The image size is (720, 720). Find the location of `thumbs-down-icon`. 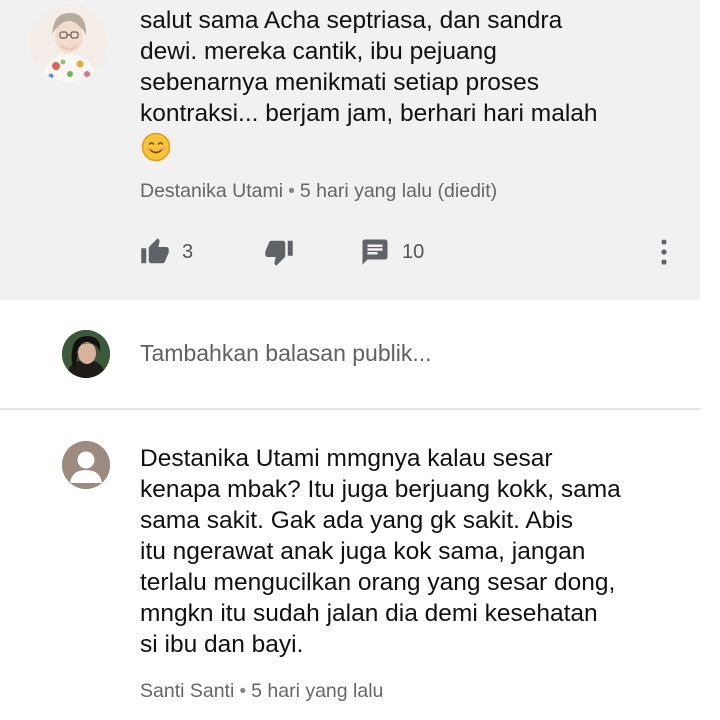

thumbs-down-icon is located at coordinates (279, 253).